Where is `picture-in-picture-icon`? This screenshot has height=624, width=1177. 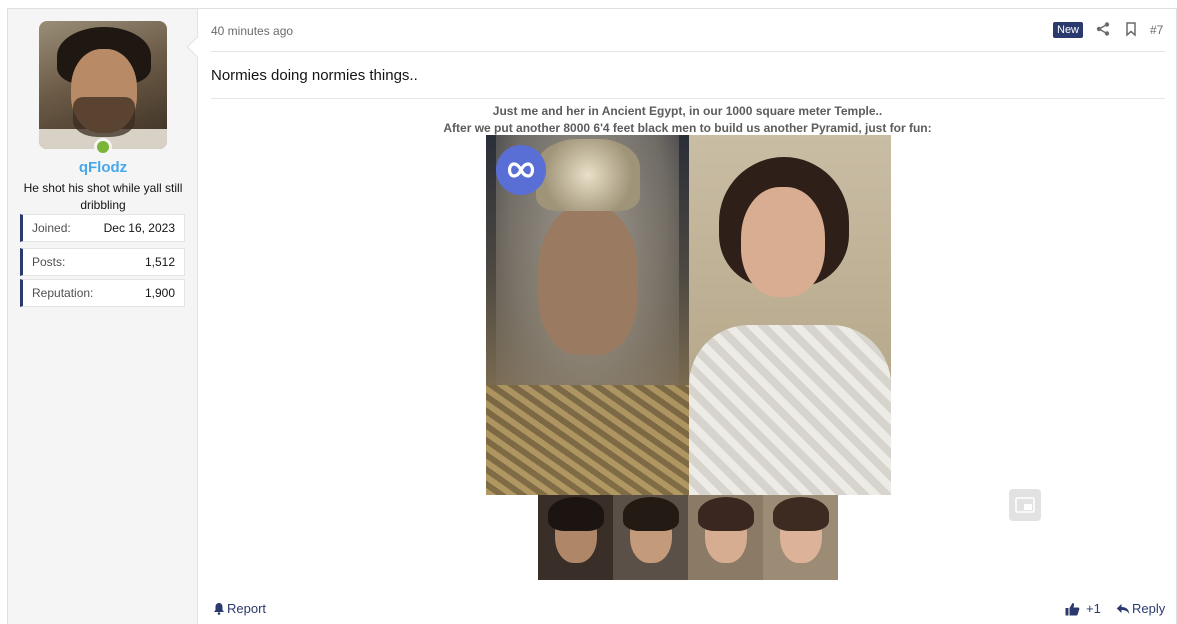
picture-in-picture-icon is located at coordinates (1025, 505).